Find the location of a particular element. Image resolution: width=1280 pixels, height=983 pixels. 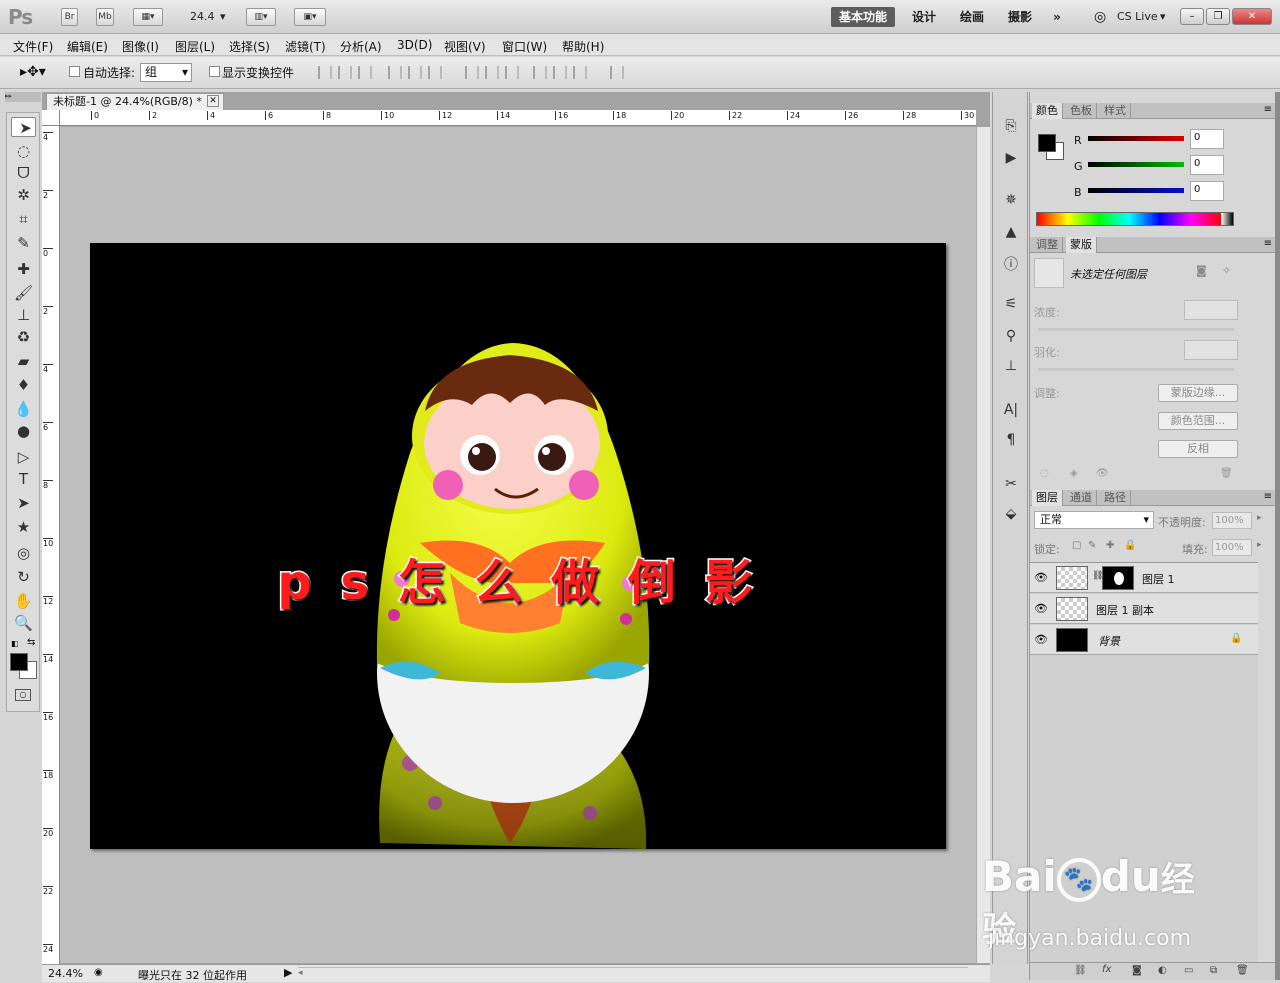

tab-channels: 通道 is located at coordinates (1081, 498).